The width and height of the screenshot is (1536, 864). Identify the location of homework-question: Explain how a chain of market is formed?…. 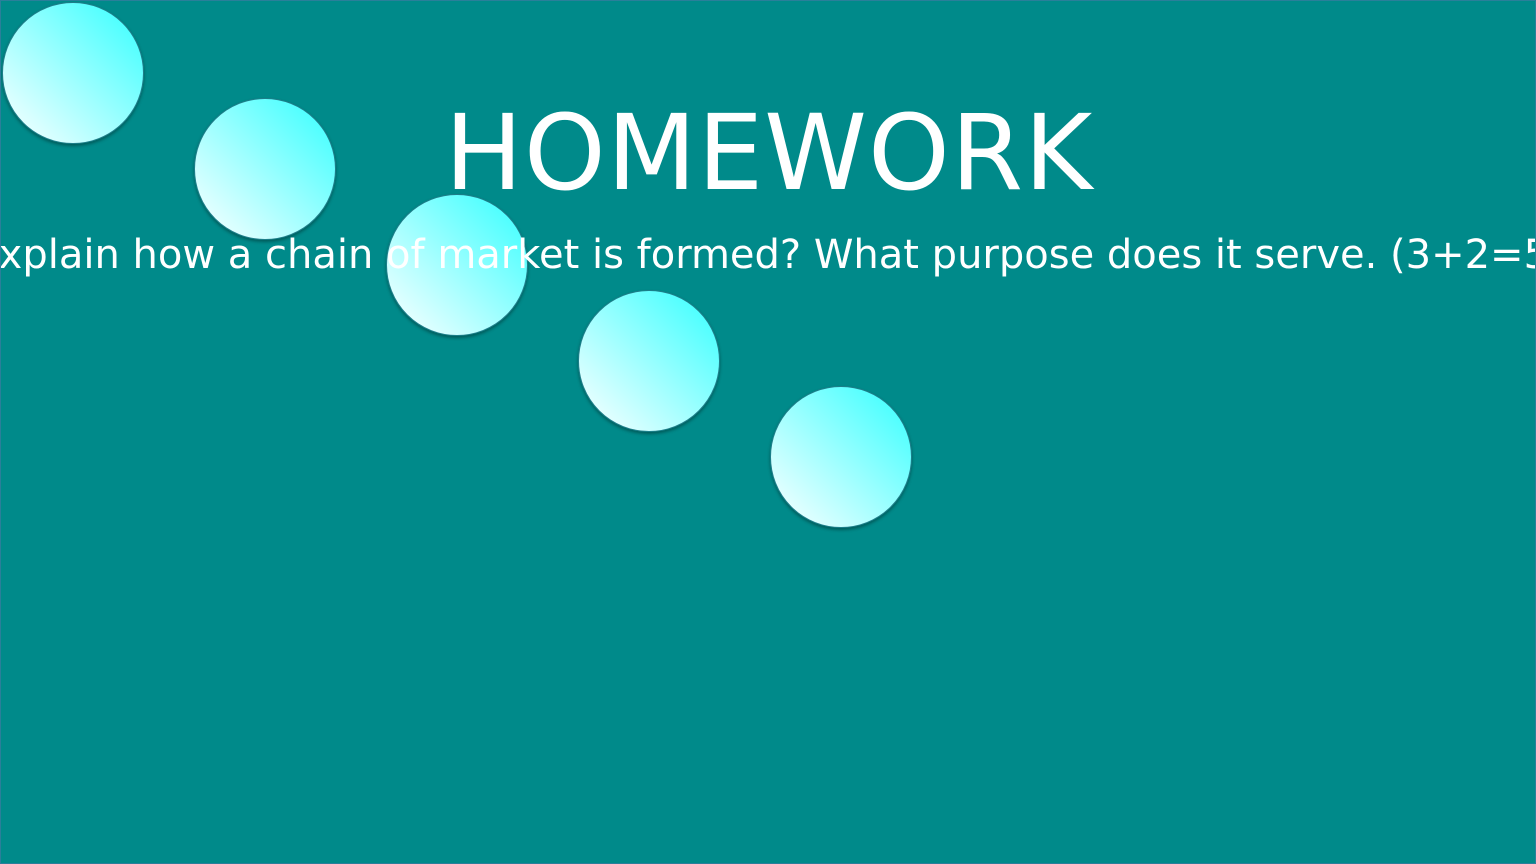
(768, 255).